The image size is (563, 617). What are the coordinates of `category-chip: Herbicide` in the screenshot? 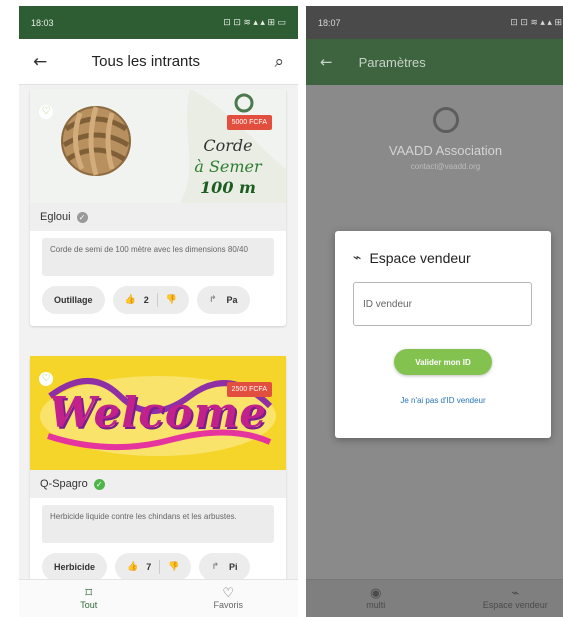 It's located at (75, 567).